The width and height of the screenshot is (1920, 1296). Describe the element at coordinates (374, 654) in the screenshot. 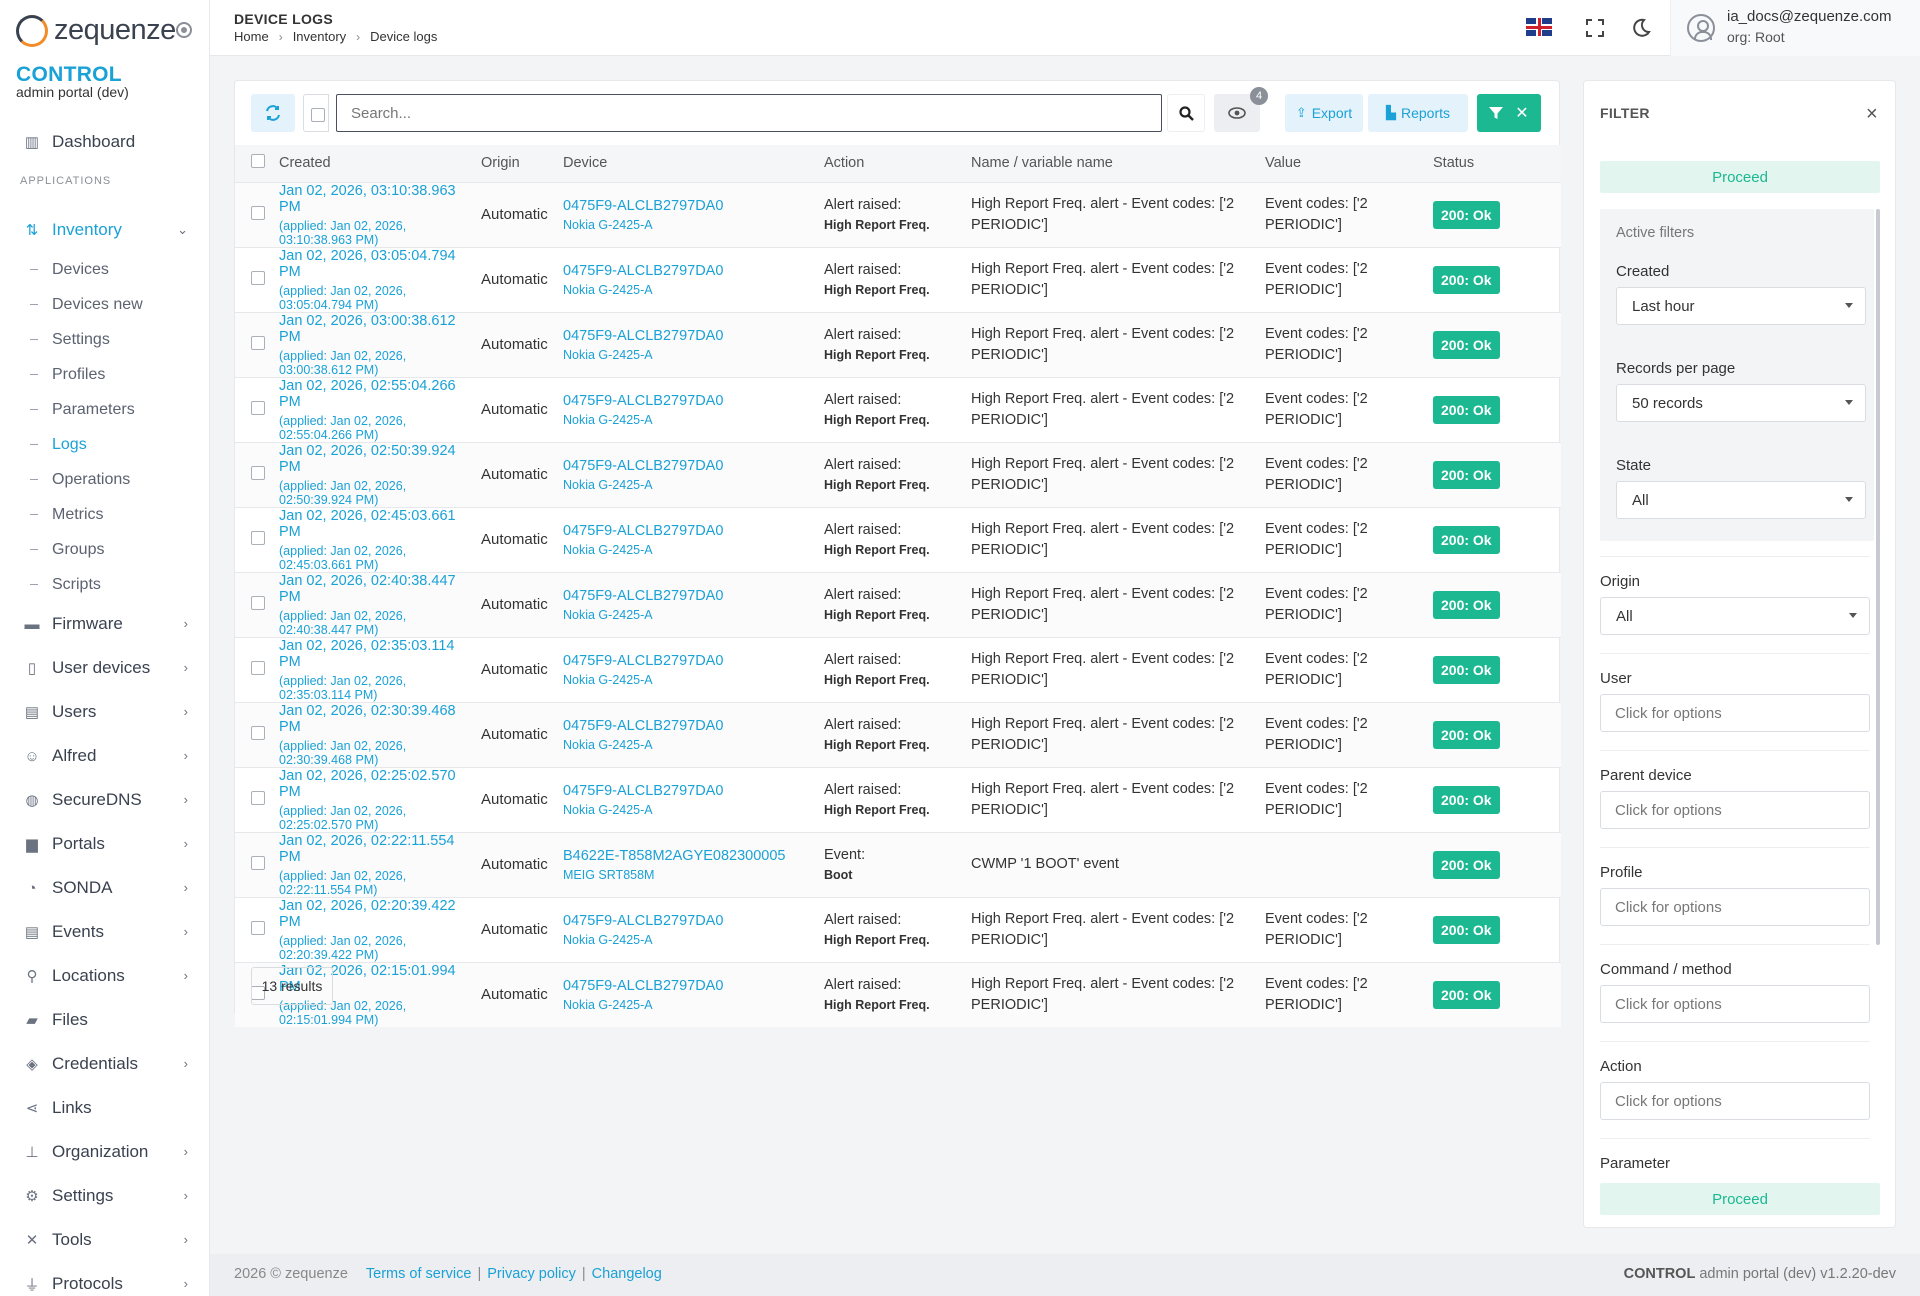

I see `created-link: Jan 02, 2026, 02:35:03.114 PM` at that location.